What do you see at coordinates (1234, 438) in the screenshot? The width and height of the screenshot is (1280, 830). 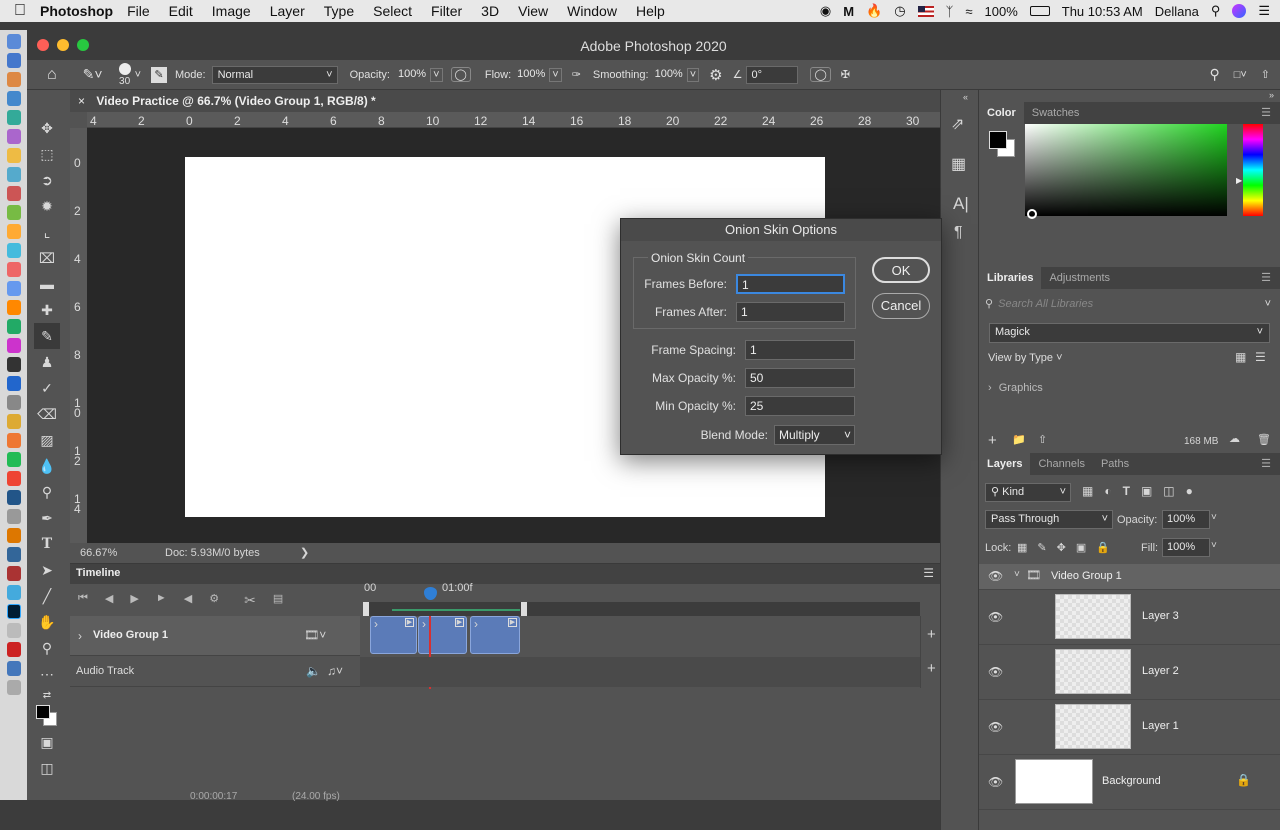 I see `cloud-icon: ☁` at bounding box center [1234, 438].